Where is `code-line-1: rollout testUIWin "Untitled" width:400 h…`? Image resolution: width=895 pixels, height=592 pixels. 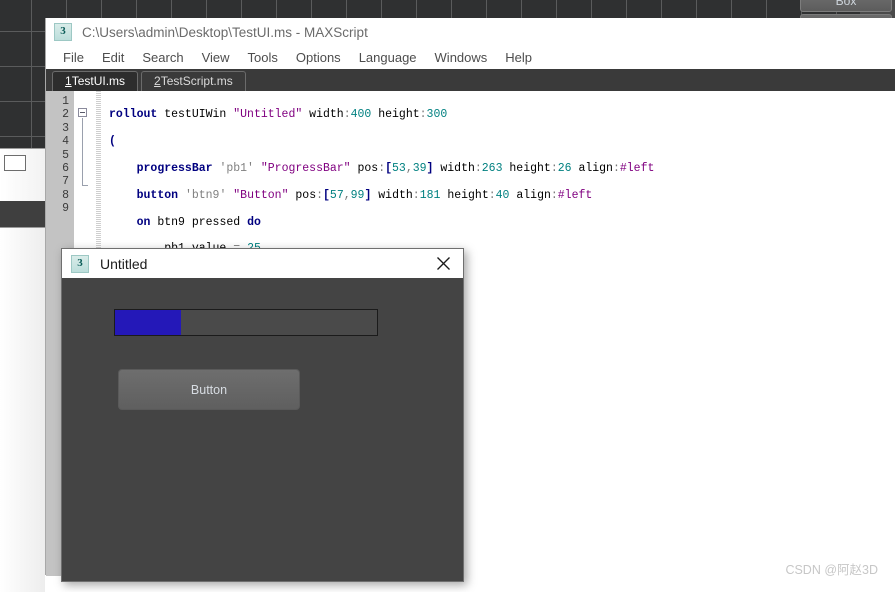
code-line-1: rollout testUIWin "Untitled" width:400 h… is located at coordinates (278, 115).